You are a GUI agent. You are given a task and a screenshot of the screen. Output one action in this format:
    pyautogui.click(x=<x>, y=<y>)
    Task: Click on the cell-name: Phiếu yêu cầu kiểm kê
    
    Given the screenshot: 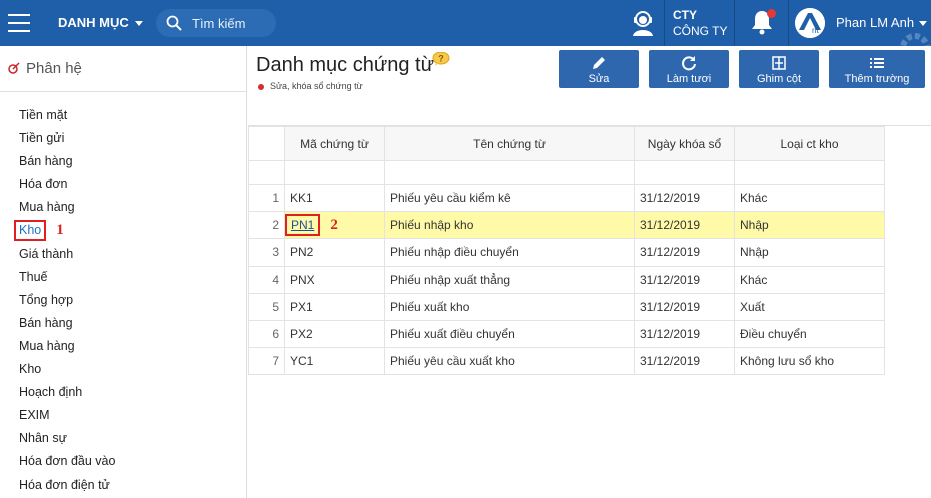 What is the action you would take?
    pyautogui.click(x=509, y=198)
    